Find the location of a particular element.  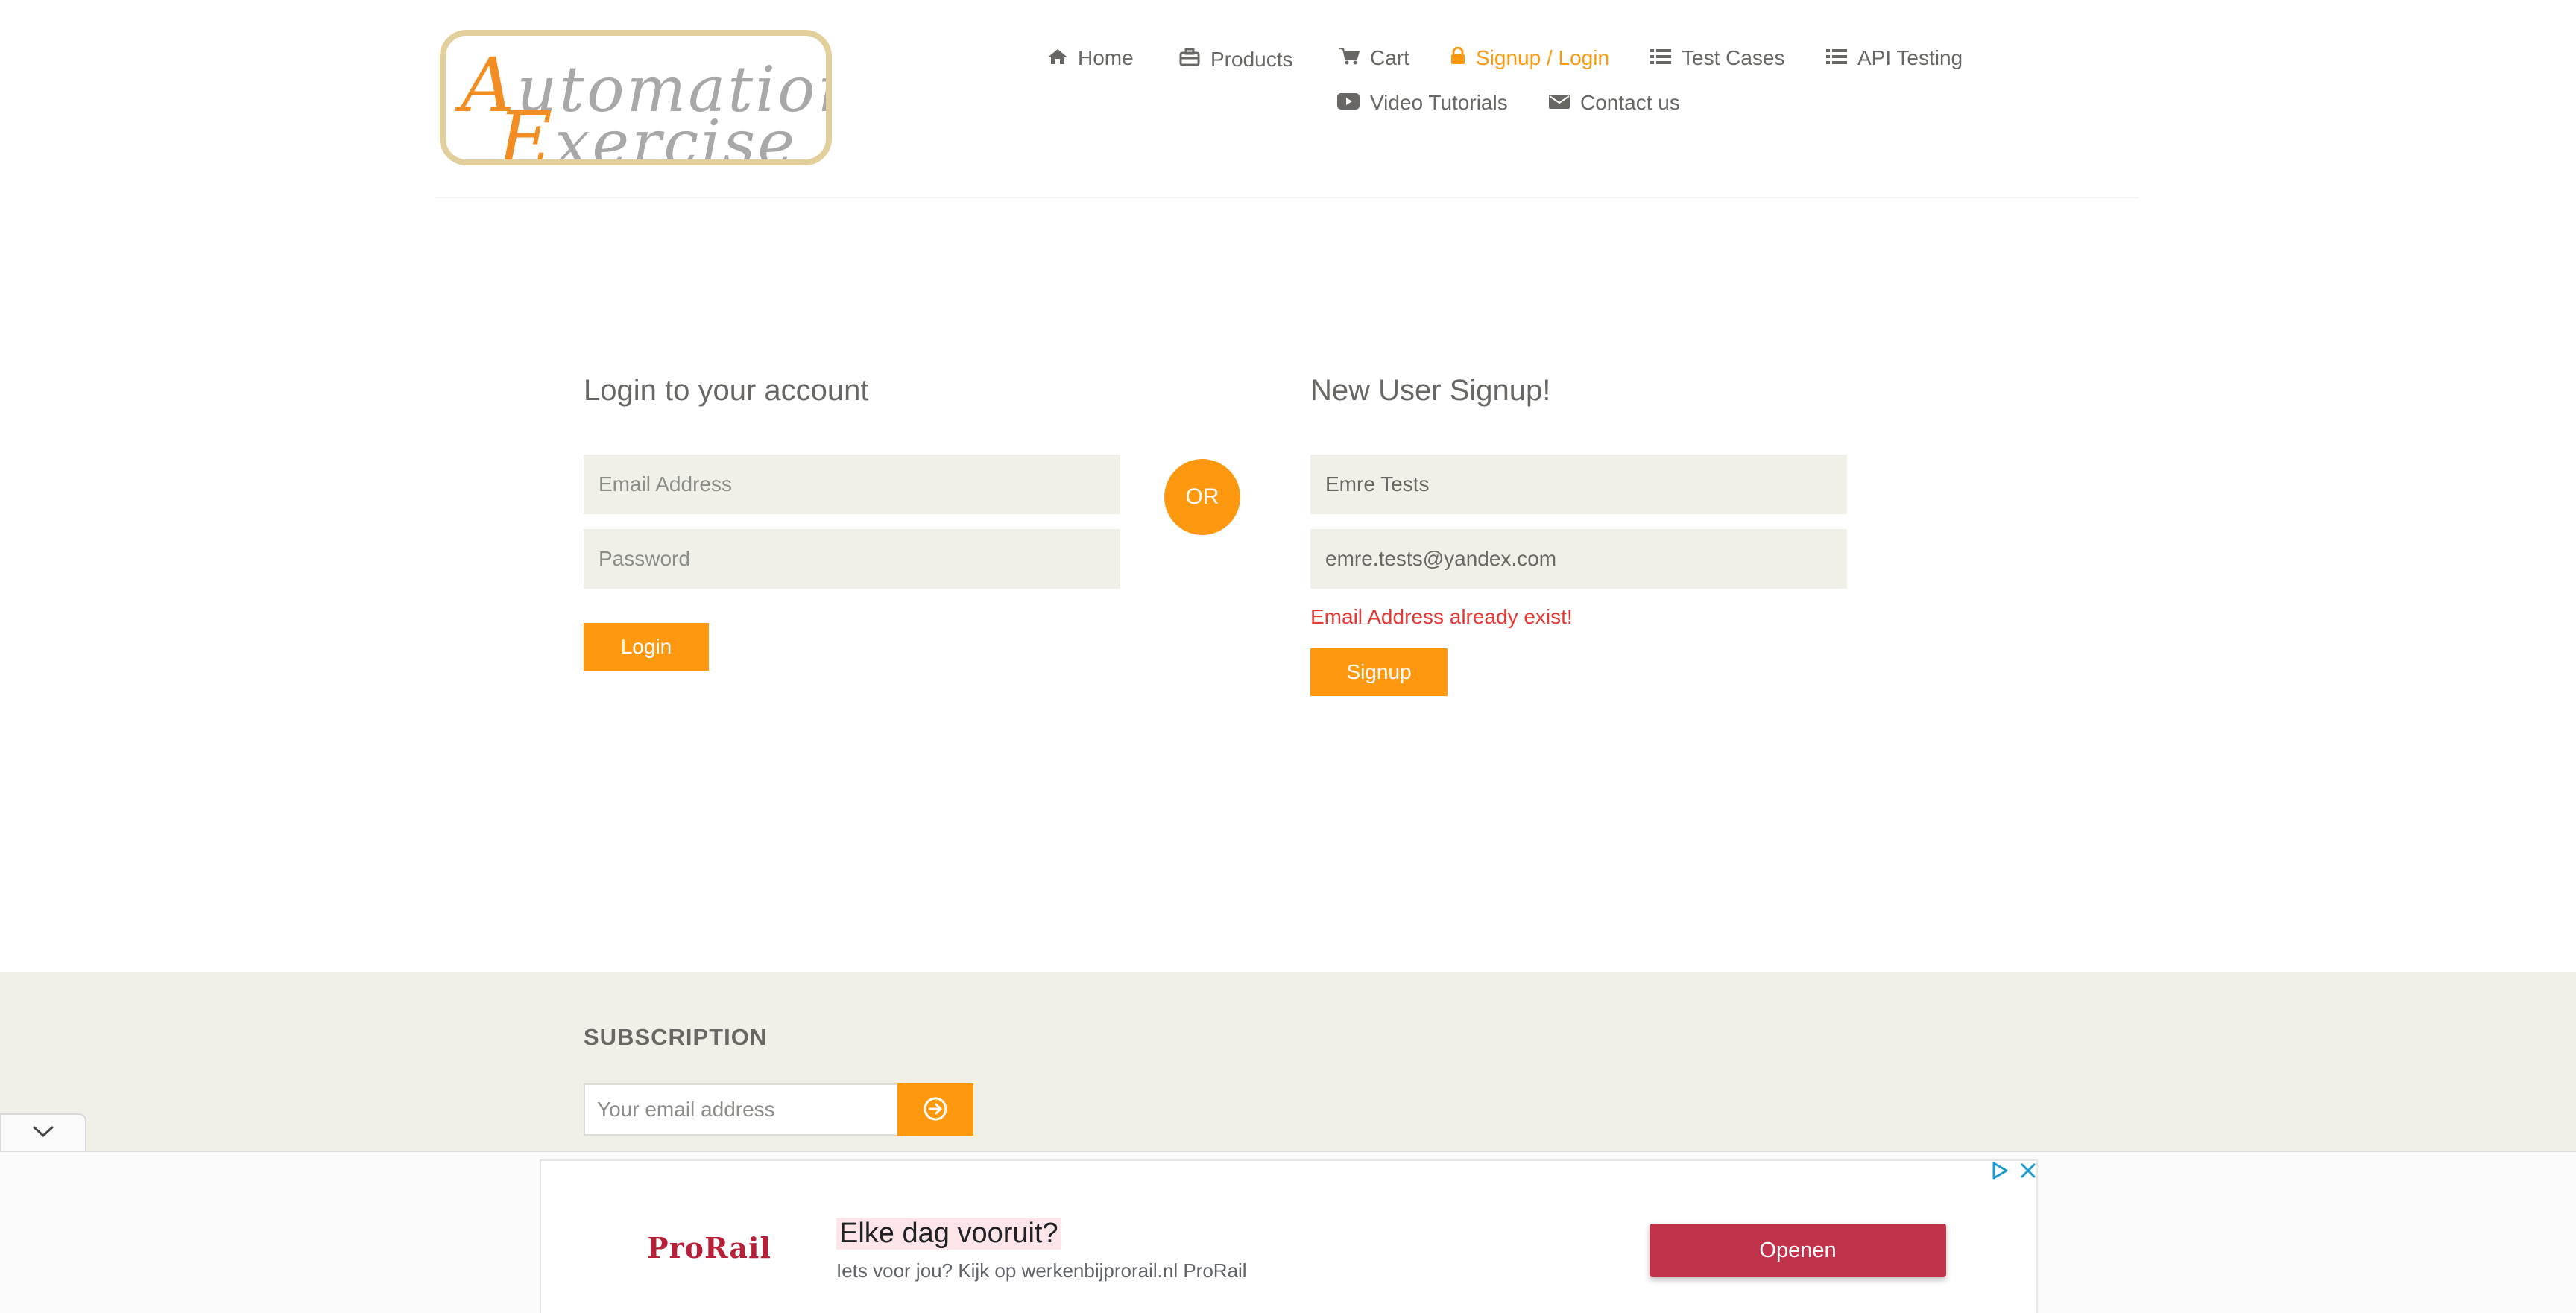

nav-products: Products is located at coordinates (1236, 60).